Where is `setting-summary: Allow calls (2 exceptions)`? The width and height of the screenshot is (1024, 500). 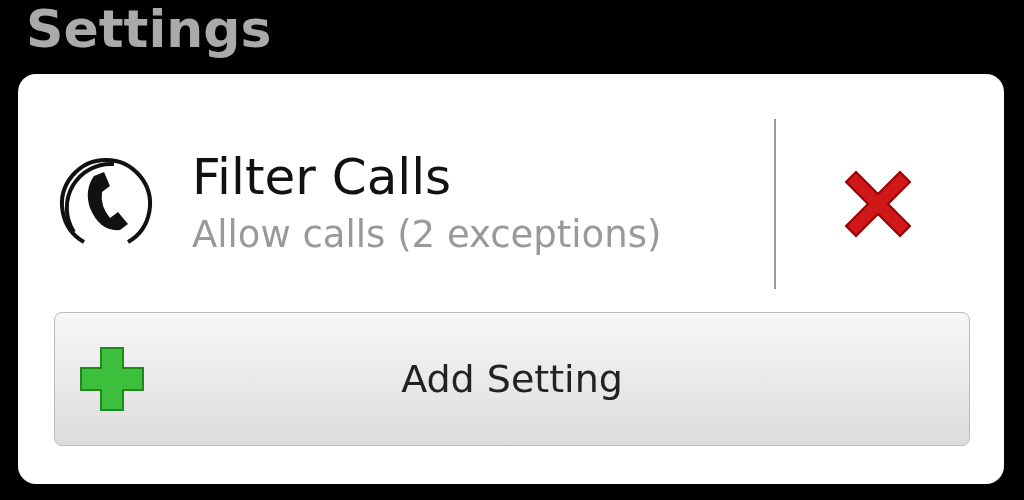 setting-summary: Allow calls (2 exceptions) is located at coordinates (427, 235).